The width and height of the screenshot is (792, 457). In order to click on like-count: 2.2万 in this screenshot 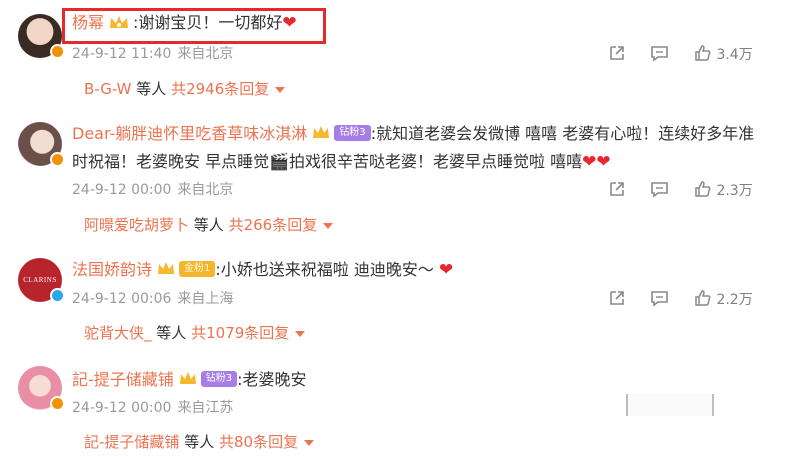, I will do `click(734, 300)`.